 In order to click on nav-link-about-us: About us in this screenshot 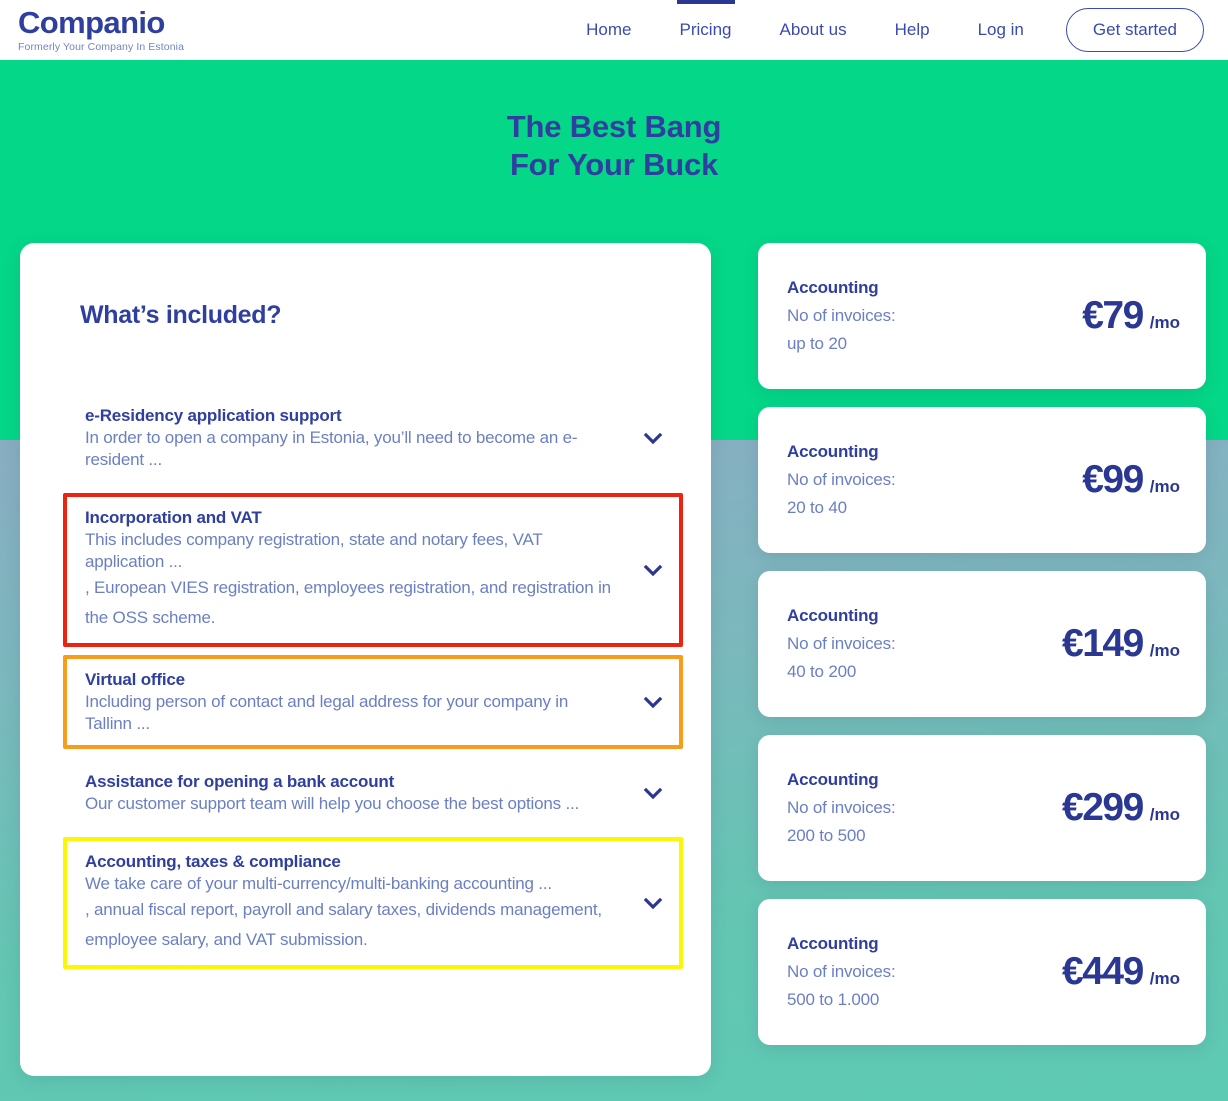, I will do `click(812, 30)`.